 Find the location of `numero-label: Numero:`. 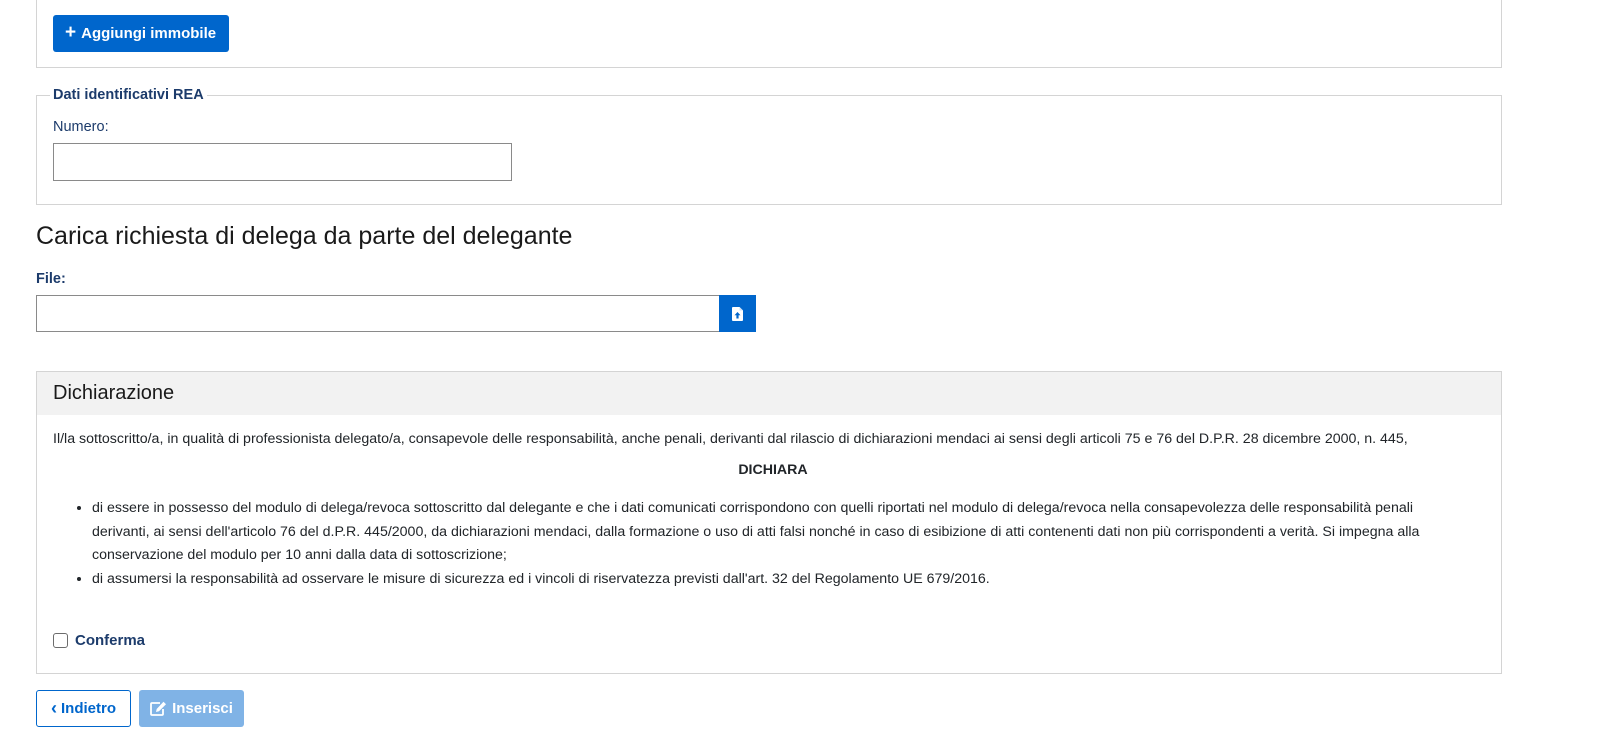

numero-label: Numero: is located at coordinates (81, 127).